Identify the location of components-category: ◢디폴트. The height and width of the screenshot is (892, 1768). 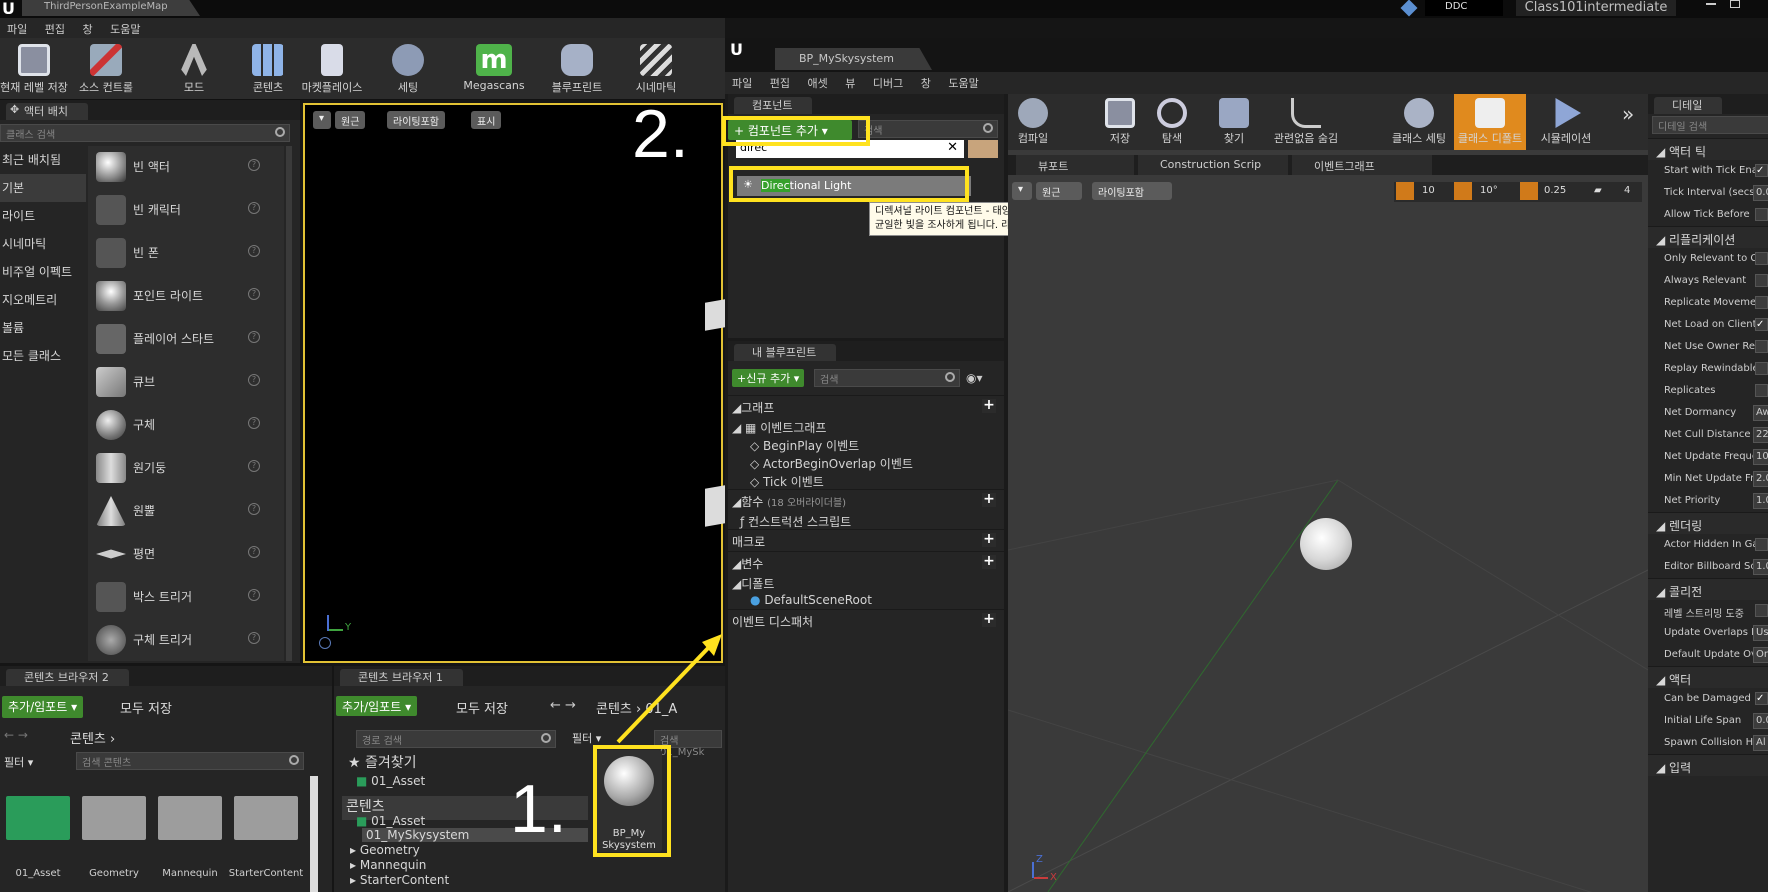
(866, 582).